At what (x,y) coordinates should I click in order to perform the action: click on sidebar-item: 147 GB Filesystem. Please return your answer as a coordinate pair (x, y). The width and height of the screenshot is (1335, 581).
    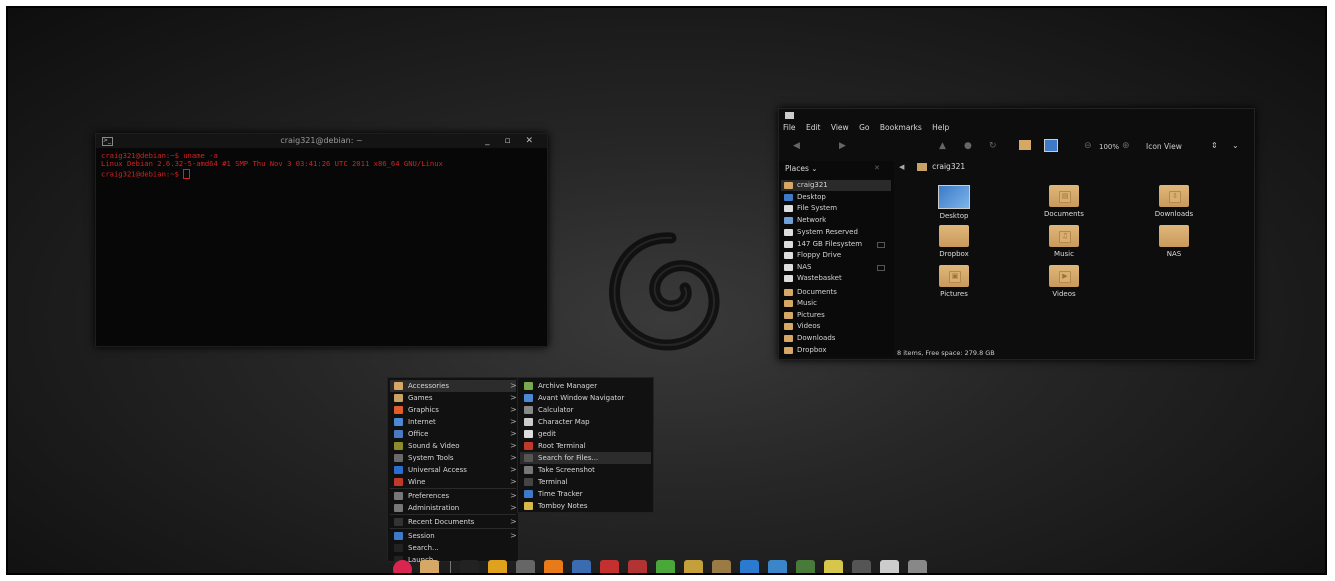
    Looking at the image, I should click on (836, 244).